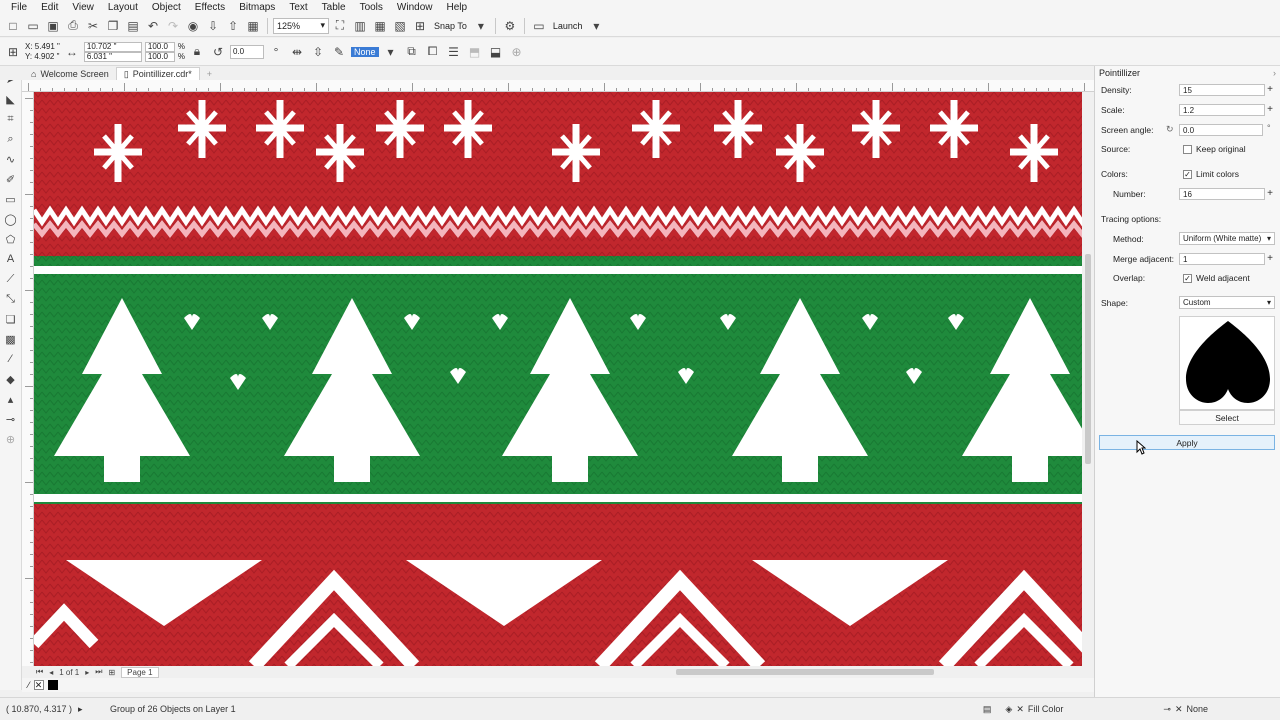 The image size is (1280, 720). I want to click on keep-original-checkbox, so click(1187, 149).